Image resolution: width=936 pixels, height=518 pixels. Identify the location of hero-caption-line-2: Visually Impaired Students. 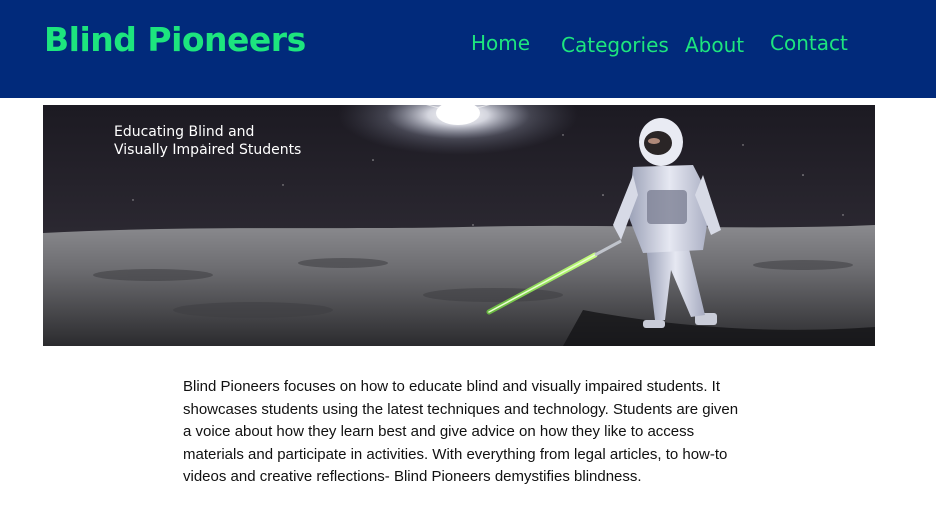
(208, 150).